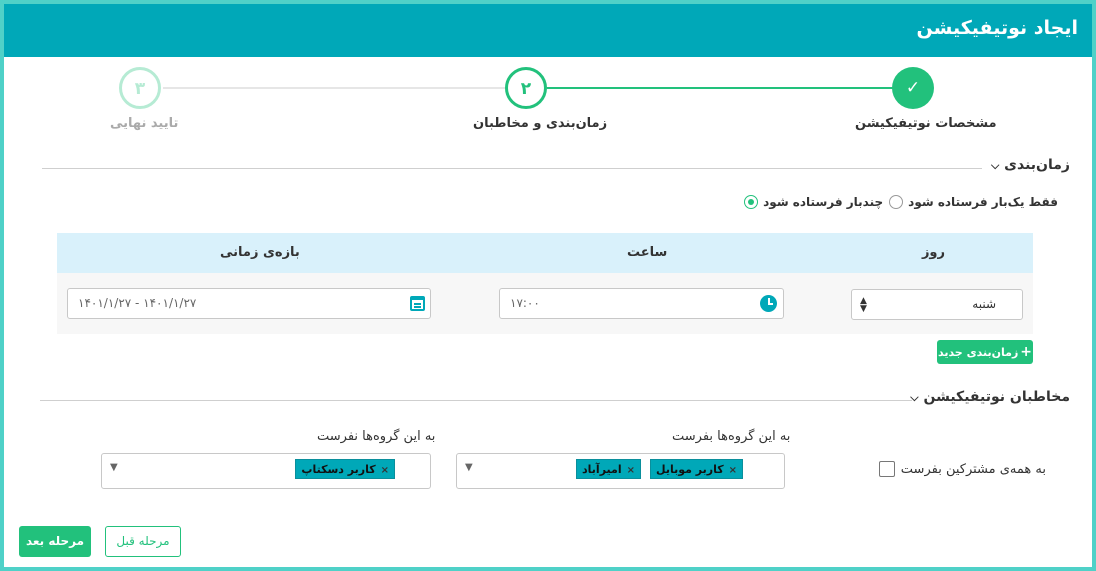 This screenshot has height=571, width=1096. I want to click on exclude-groups-select: ▼ × کاربر دسکتاپ, so click(266, 471).